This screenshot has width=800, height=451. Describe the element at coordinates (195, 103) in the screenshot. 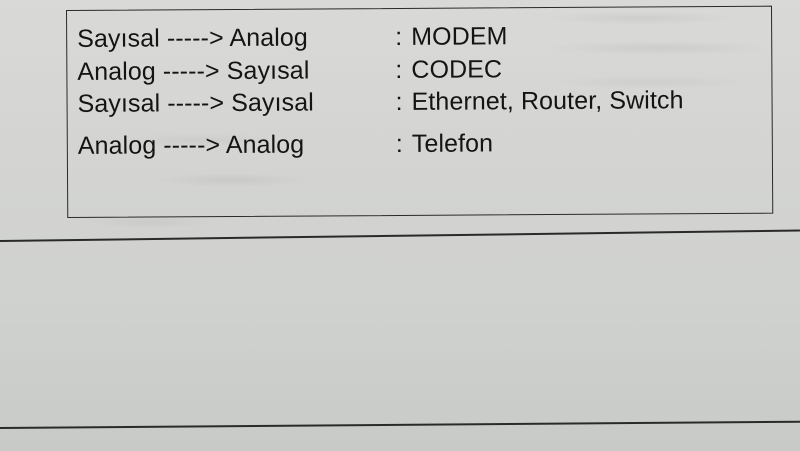

I see `conversion-type: Sayısal -----> Sayısal` at that location.